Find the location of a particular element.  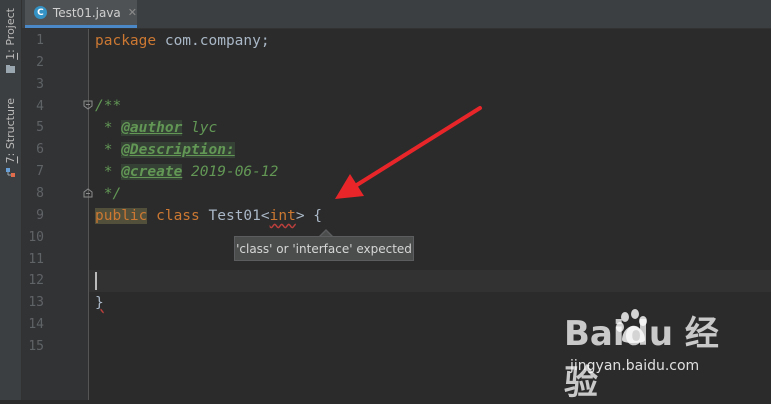

text-caret is located at coordinates (96, 281).